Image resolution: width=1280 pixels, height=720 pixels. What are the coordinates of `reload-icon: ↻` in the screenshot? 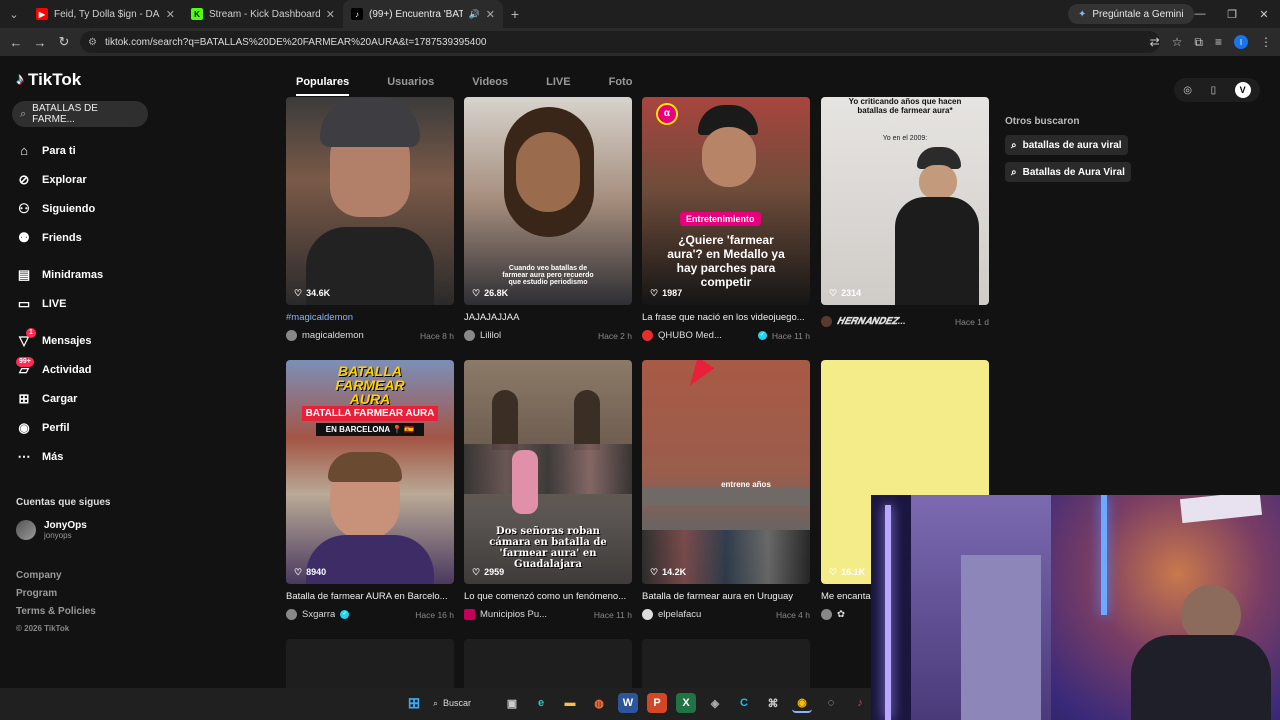 It's located at (64, 42).